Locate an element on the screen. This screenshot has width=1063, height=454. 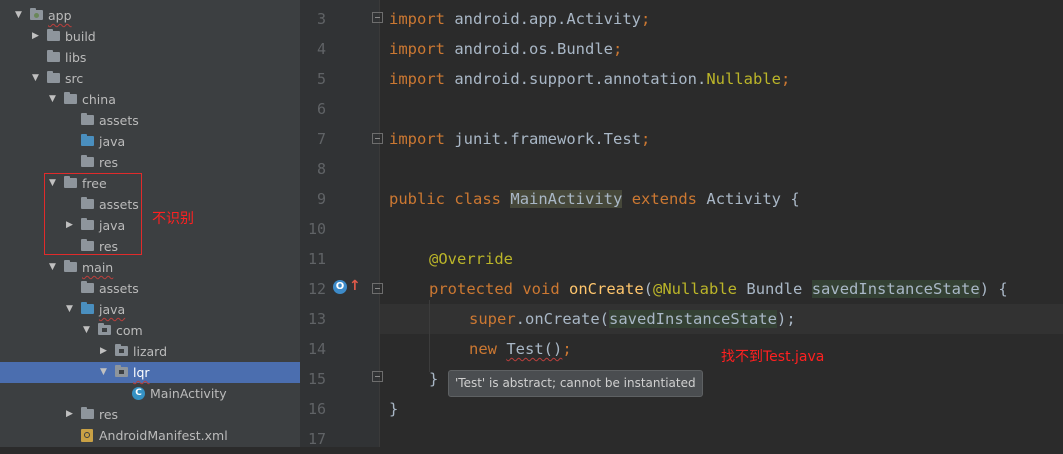
line-number: 9 is located at coordinates (321, 199).